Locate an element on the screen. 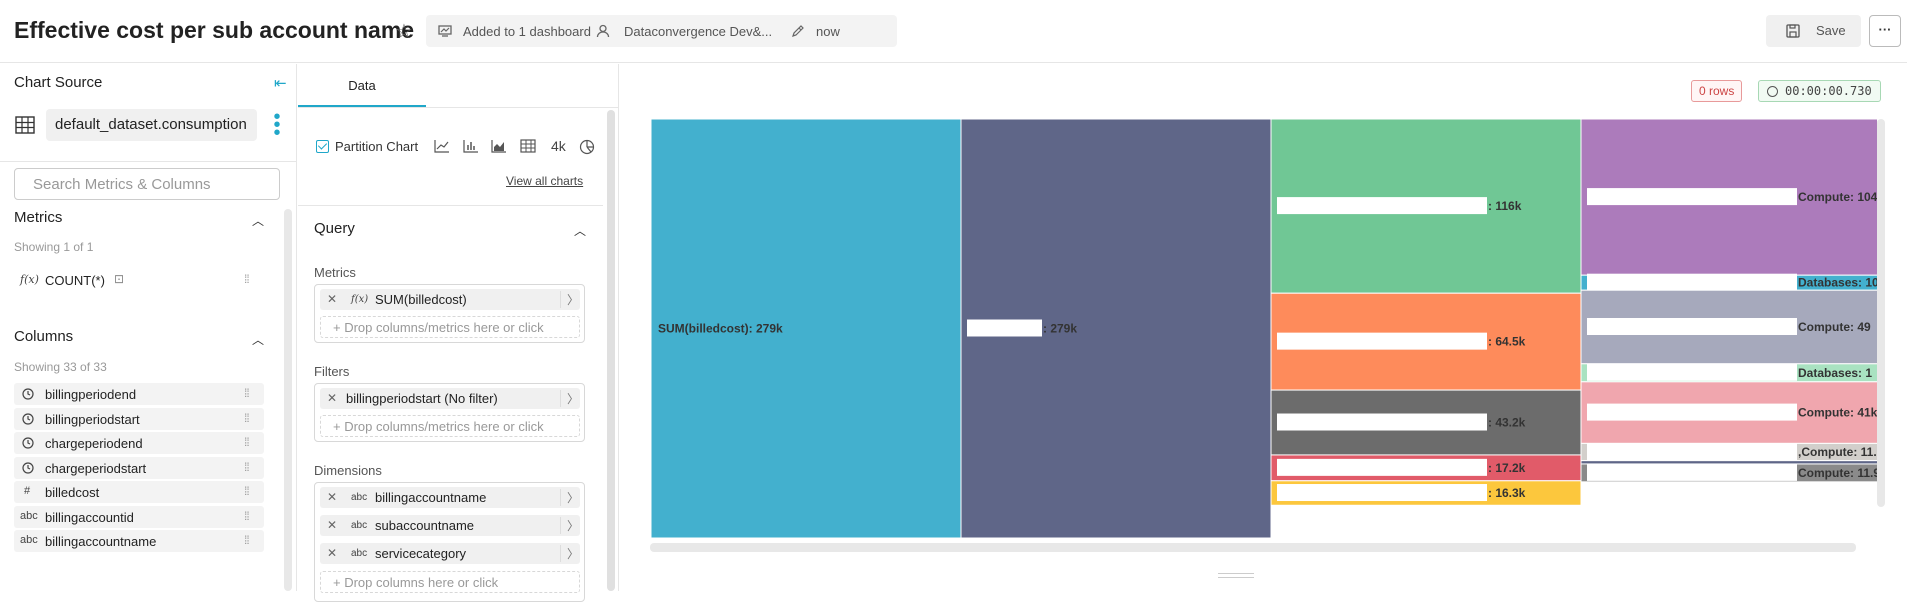  filter-name: billingperiodstart (No filter) is located at coordinates (422, 398).